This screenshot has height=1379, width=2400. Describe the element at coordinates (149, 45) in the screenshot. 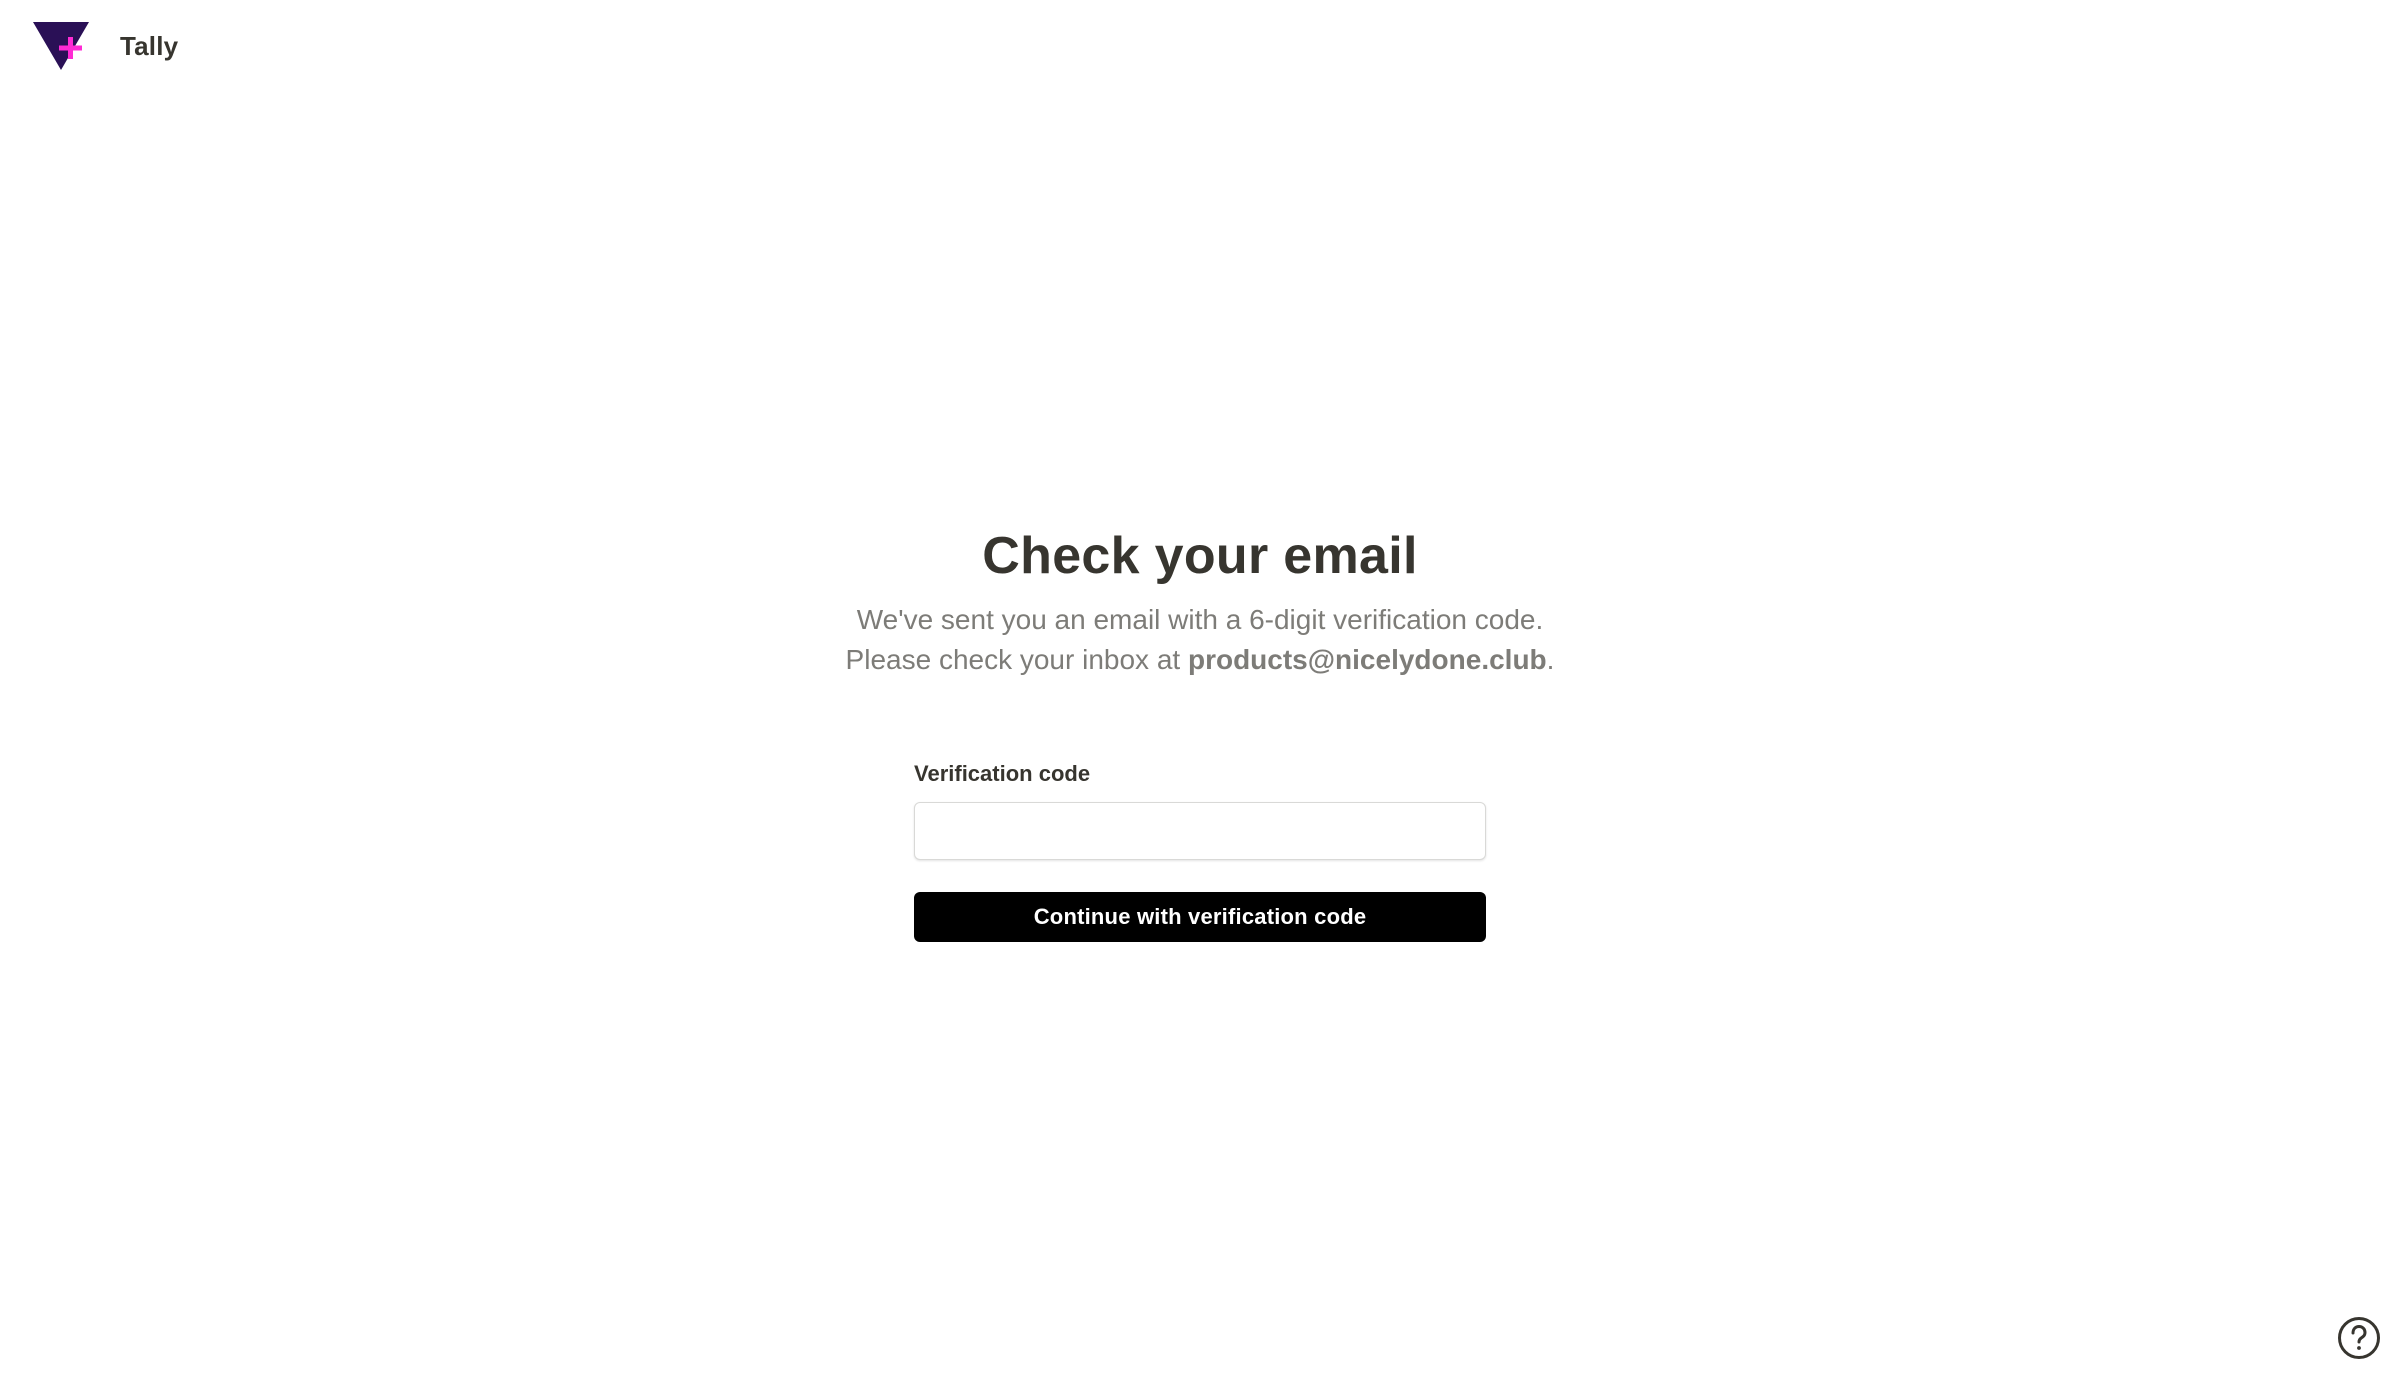

I see `brand-name: Tally` at that location.